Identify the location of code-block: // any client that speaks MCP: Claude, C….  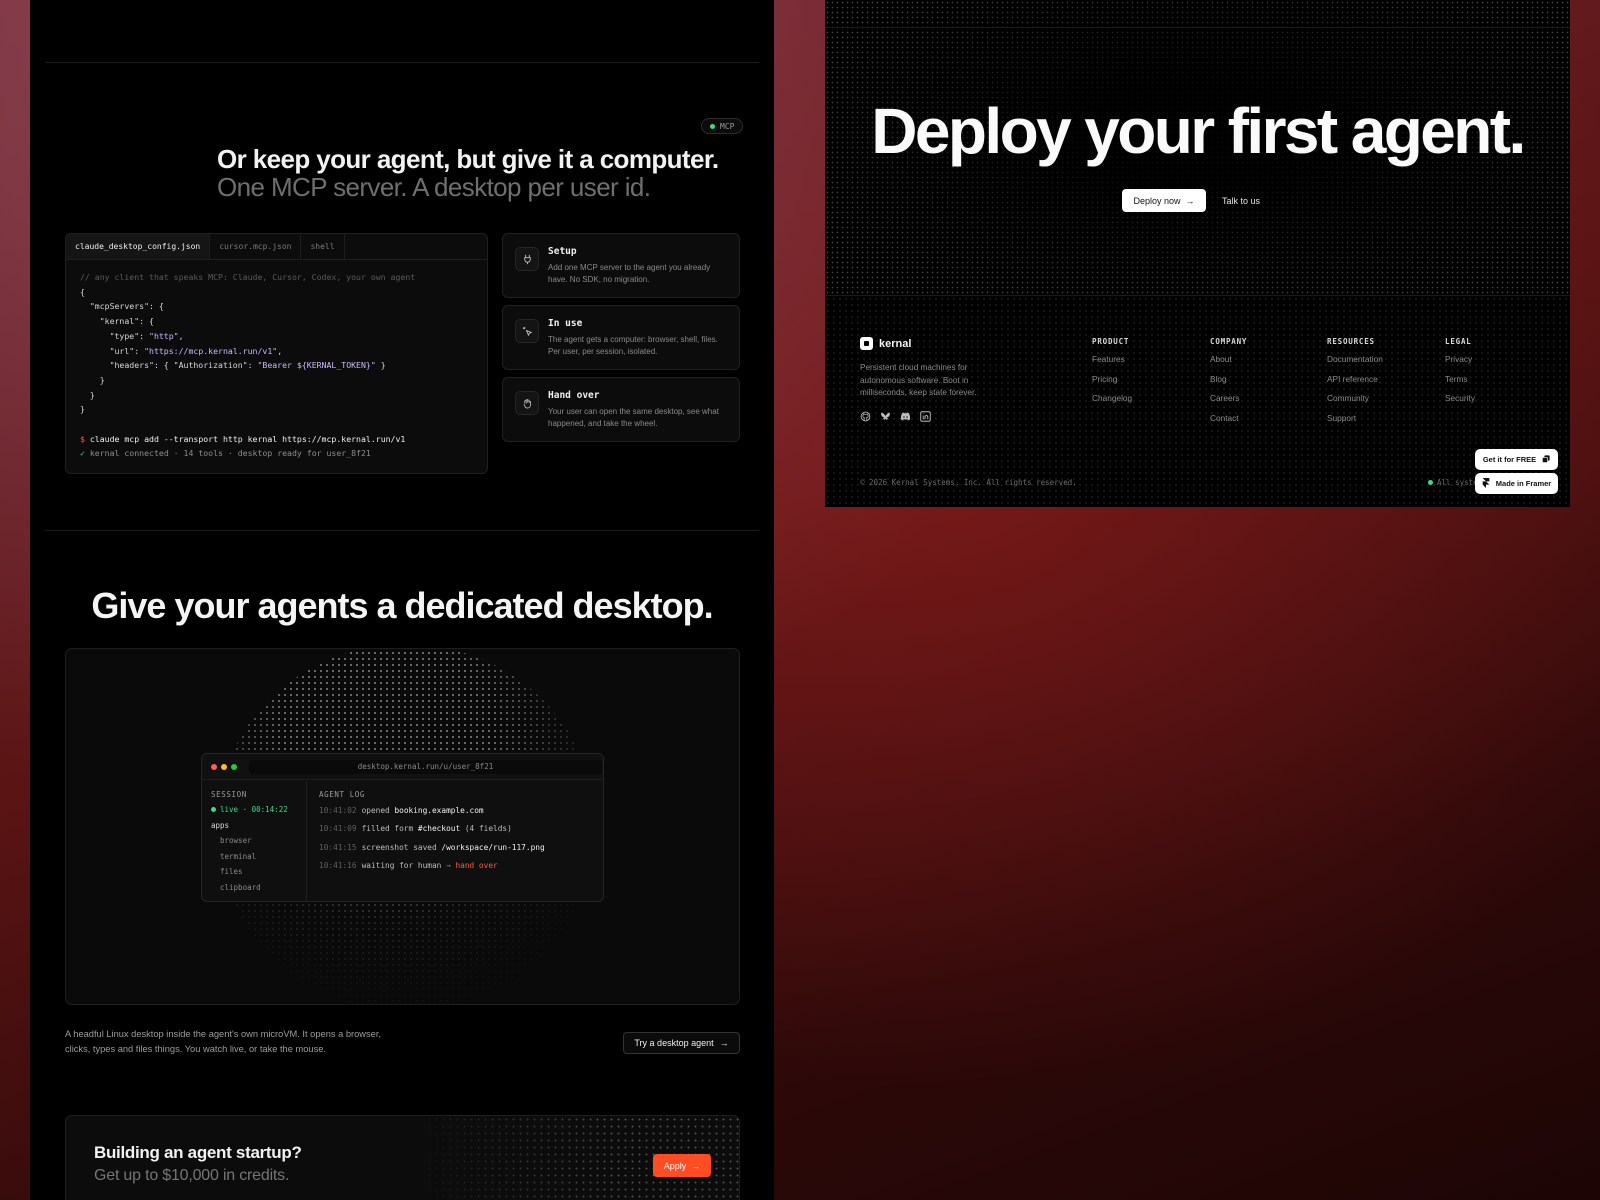
(248, 365).